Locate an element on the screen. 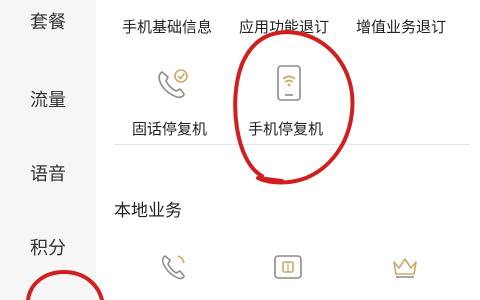 The image size is (480, 300). sidebar-item-label: 语音 is located at coordinates (48, 174).